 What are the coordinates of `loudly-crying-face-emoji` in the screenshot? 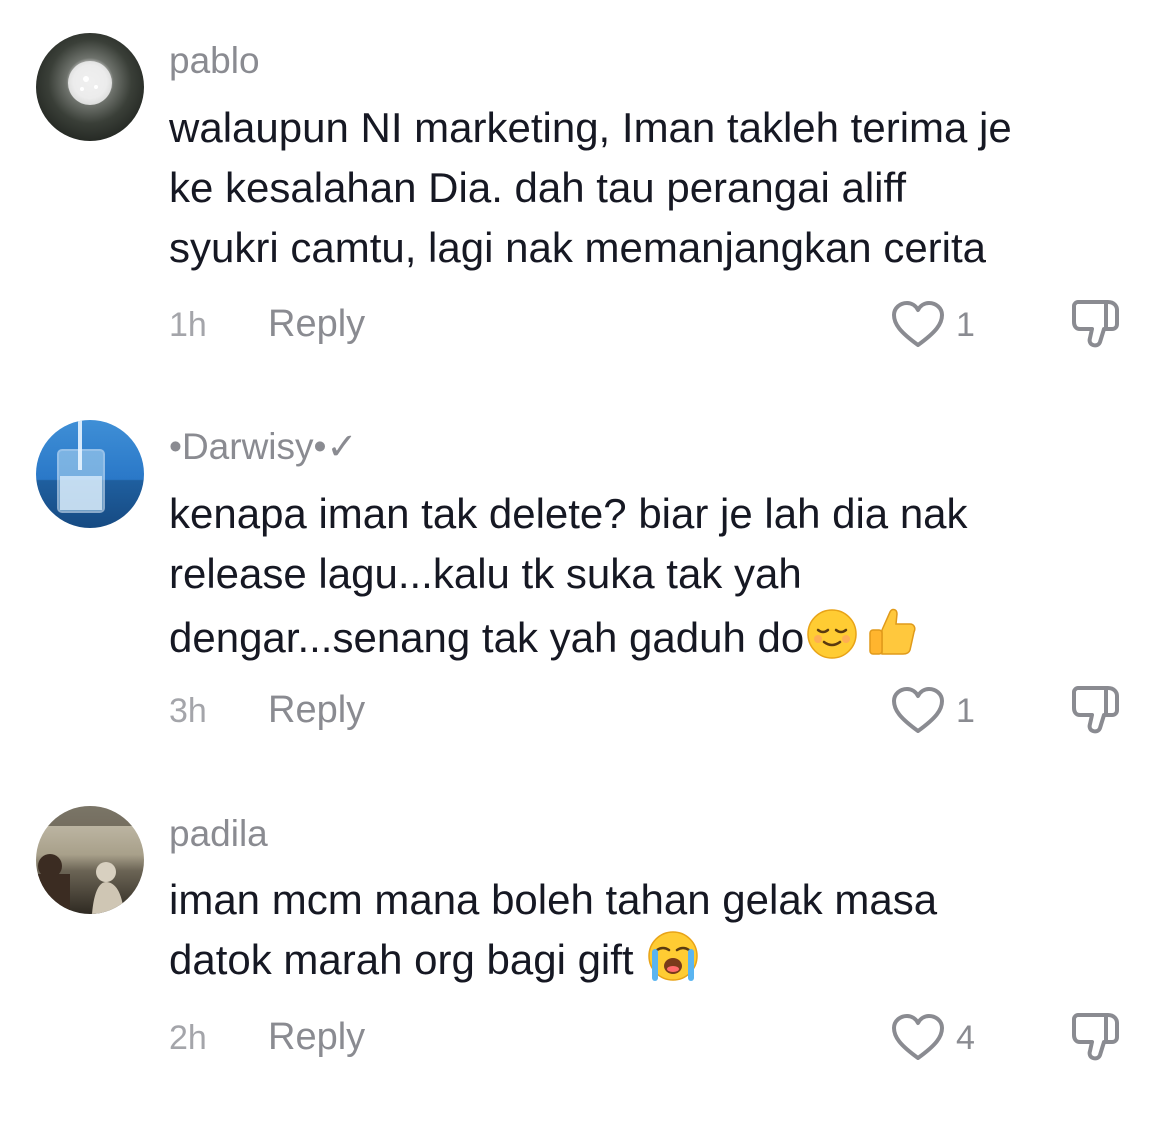 It's located at (673, 956).